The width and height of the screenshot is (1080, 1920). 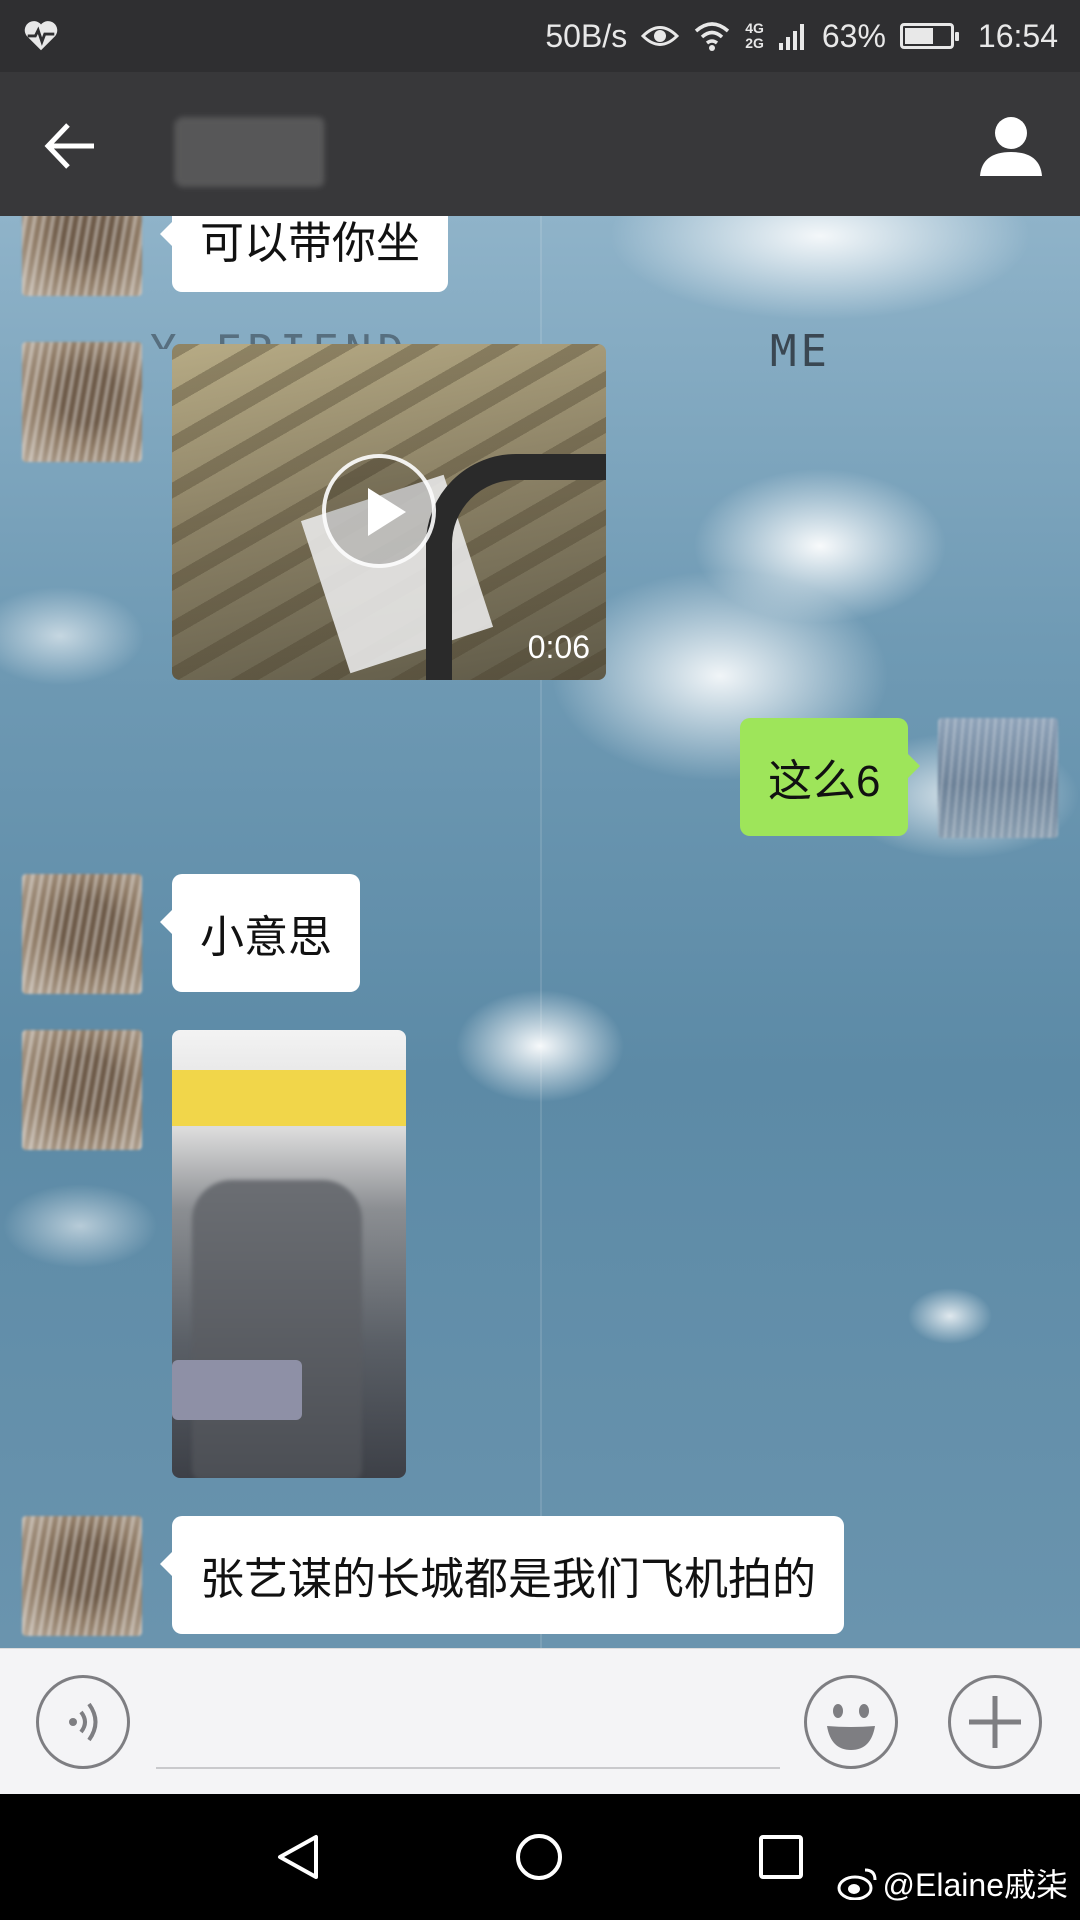 I want to click on message-text: 小意思, so click(x=266, y=937).